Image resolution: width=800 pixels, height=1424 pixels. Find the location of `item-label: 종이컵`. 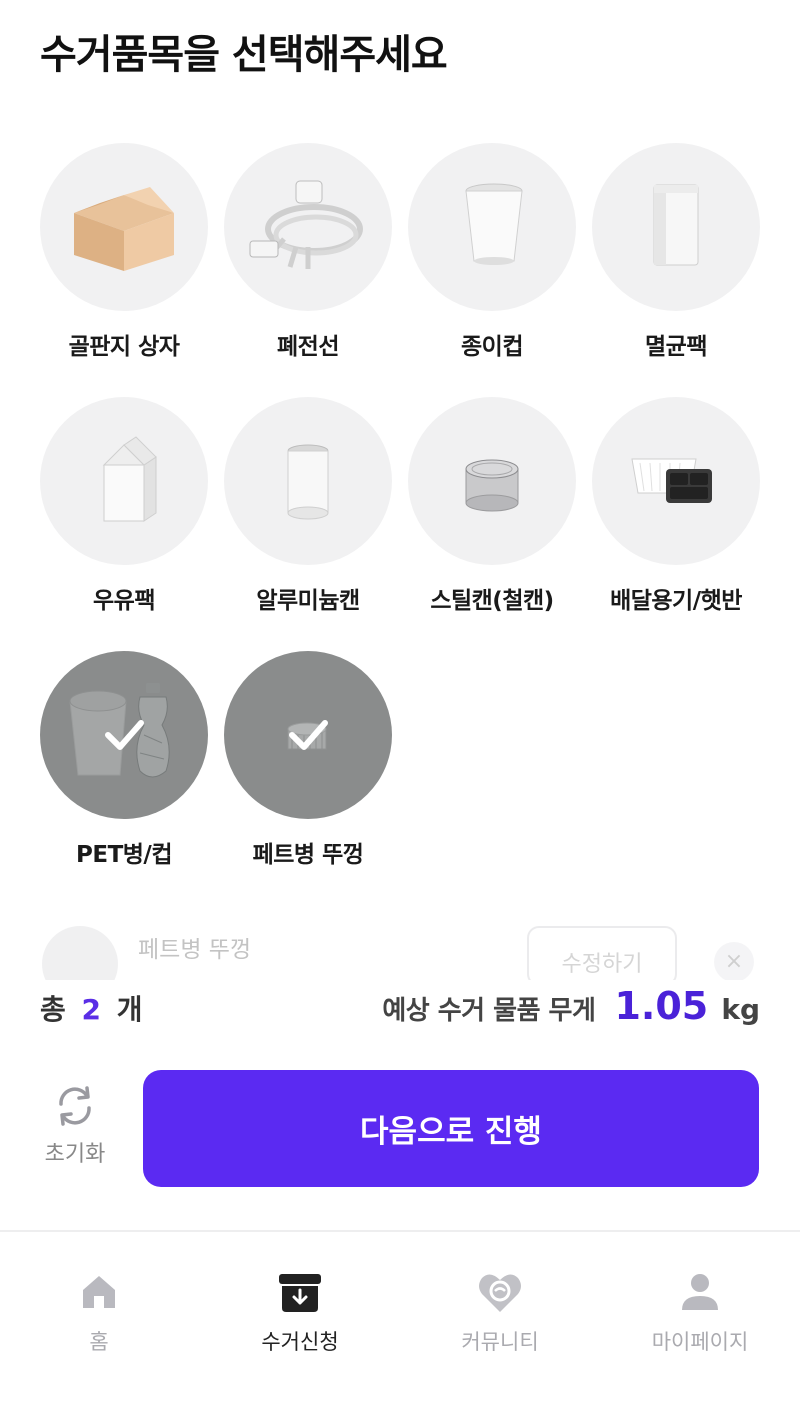

item-label: 종이컵 is located at coordinates (492, 347).